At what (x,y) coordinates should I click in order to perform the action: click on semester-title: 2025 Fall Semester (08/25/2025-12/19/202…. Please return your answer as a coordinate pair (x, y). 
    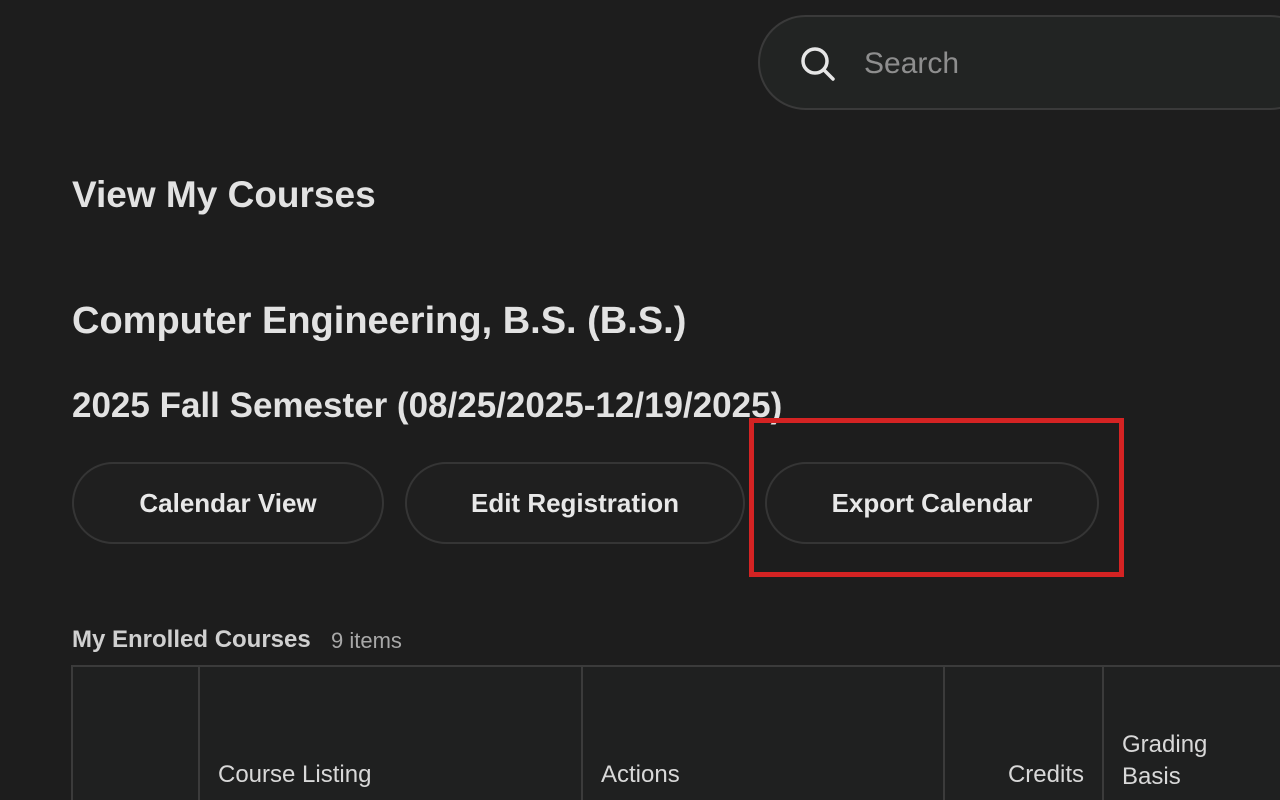
    Looking at the image, I should click on (427, 405).